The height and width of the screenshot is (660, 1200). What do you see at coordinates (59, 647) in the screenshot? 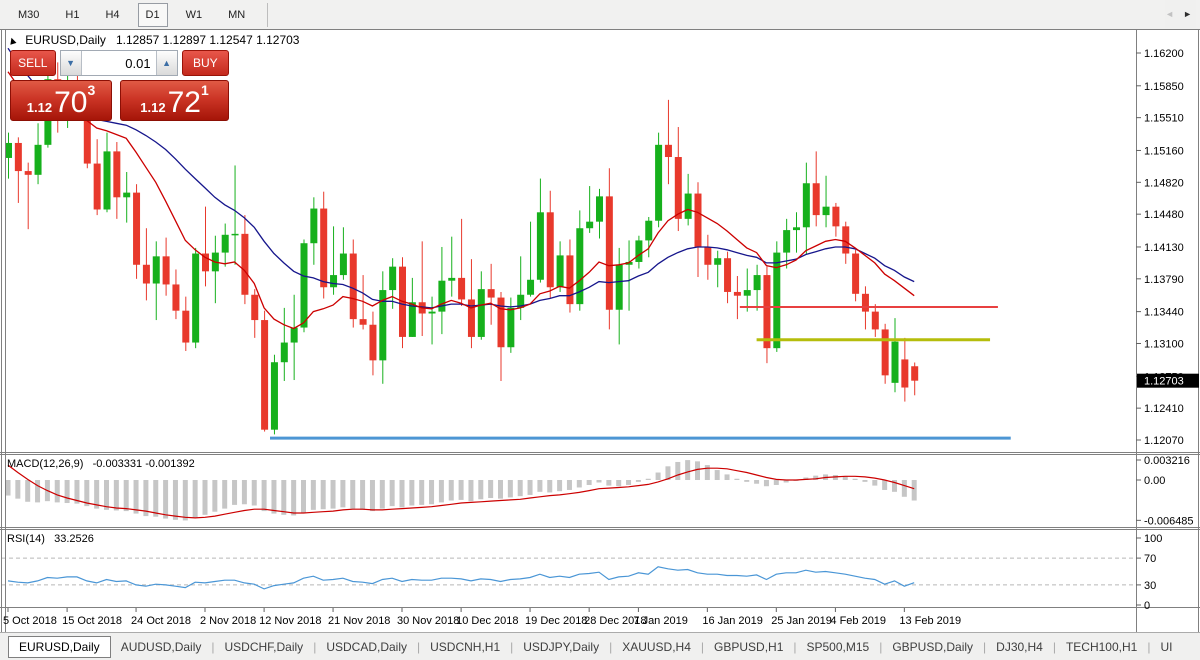
I see `chart-tab-eurusd-daily: EURUSD,Daily` at bounding box center [59, 647].